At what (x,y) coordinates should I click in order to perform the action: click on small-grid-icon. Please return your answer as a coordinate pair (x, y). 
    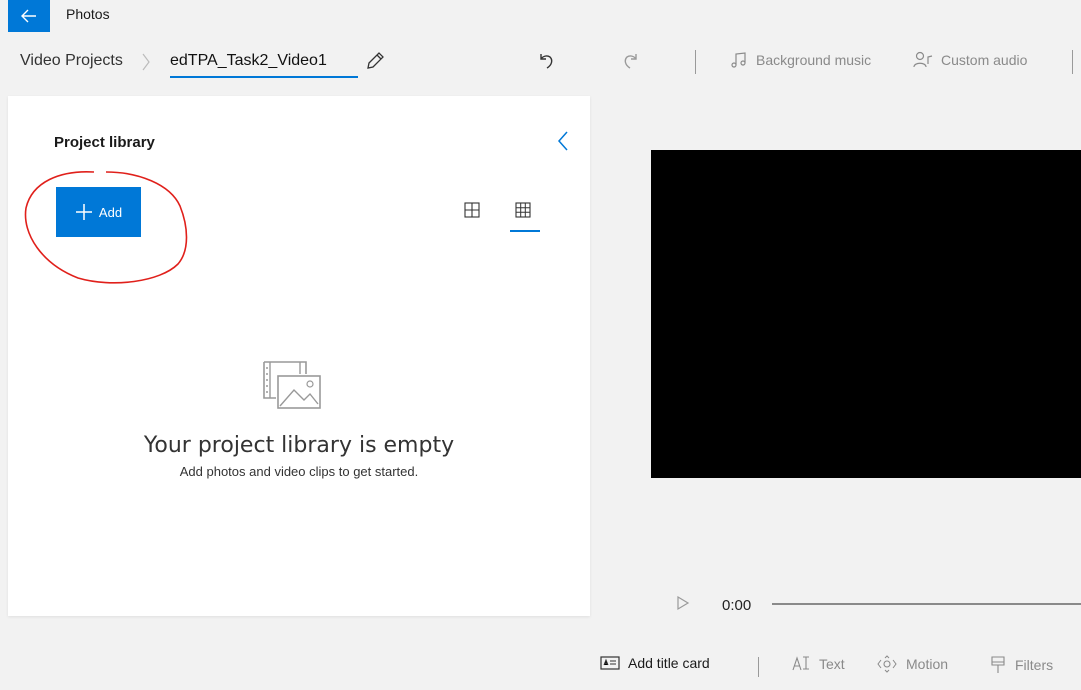
    Looking at the image, I should click on (523, 210).